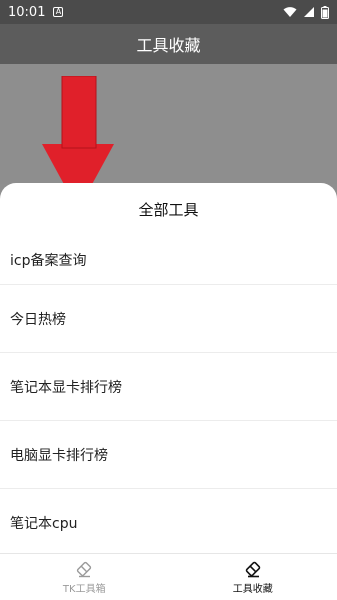  I want to click on status-right, so click(306, 12).